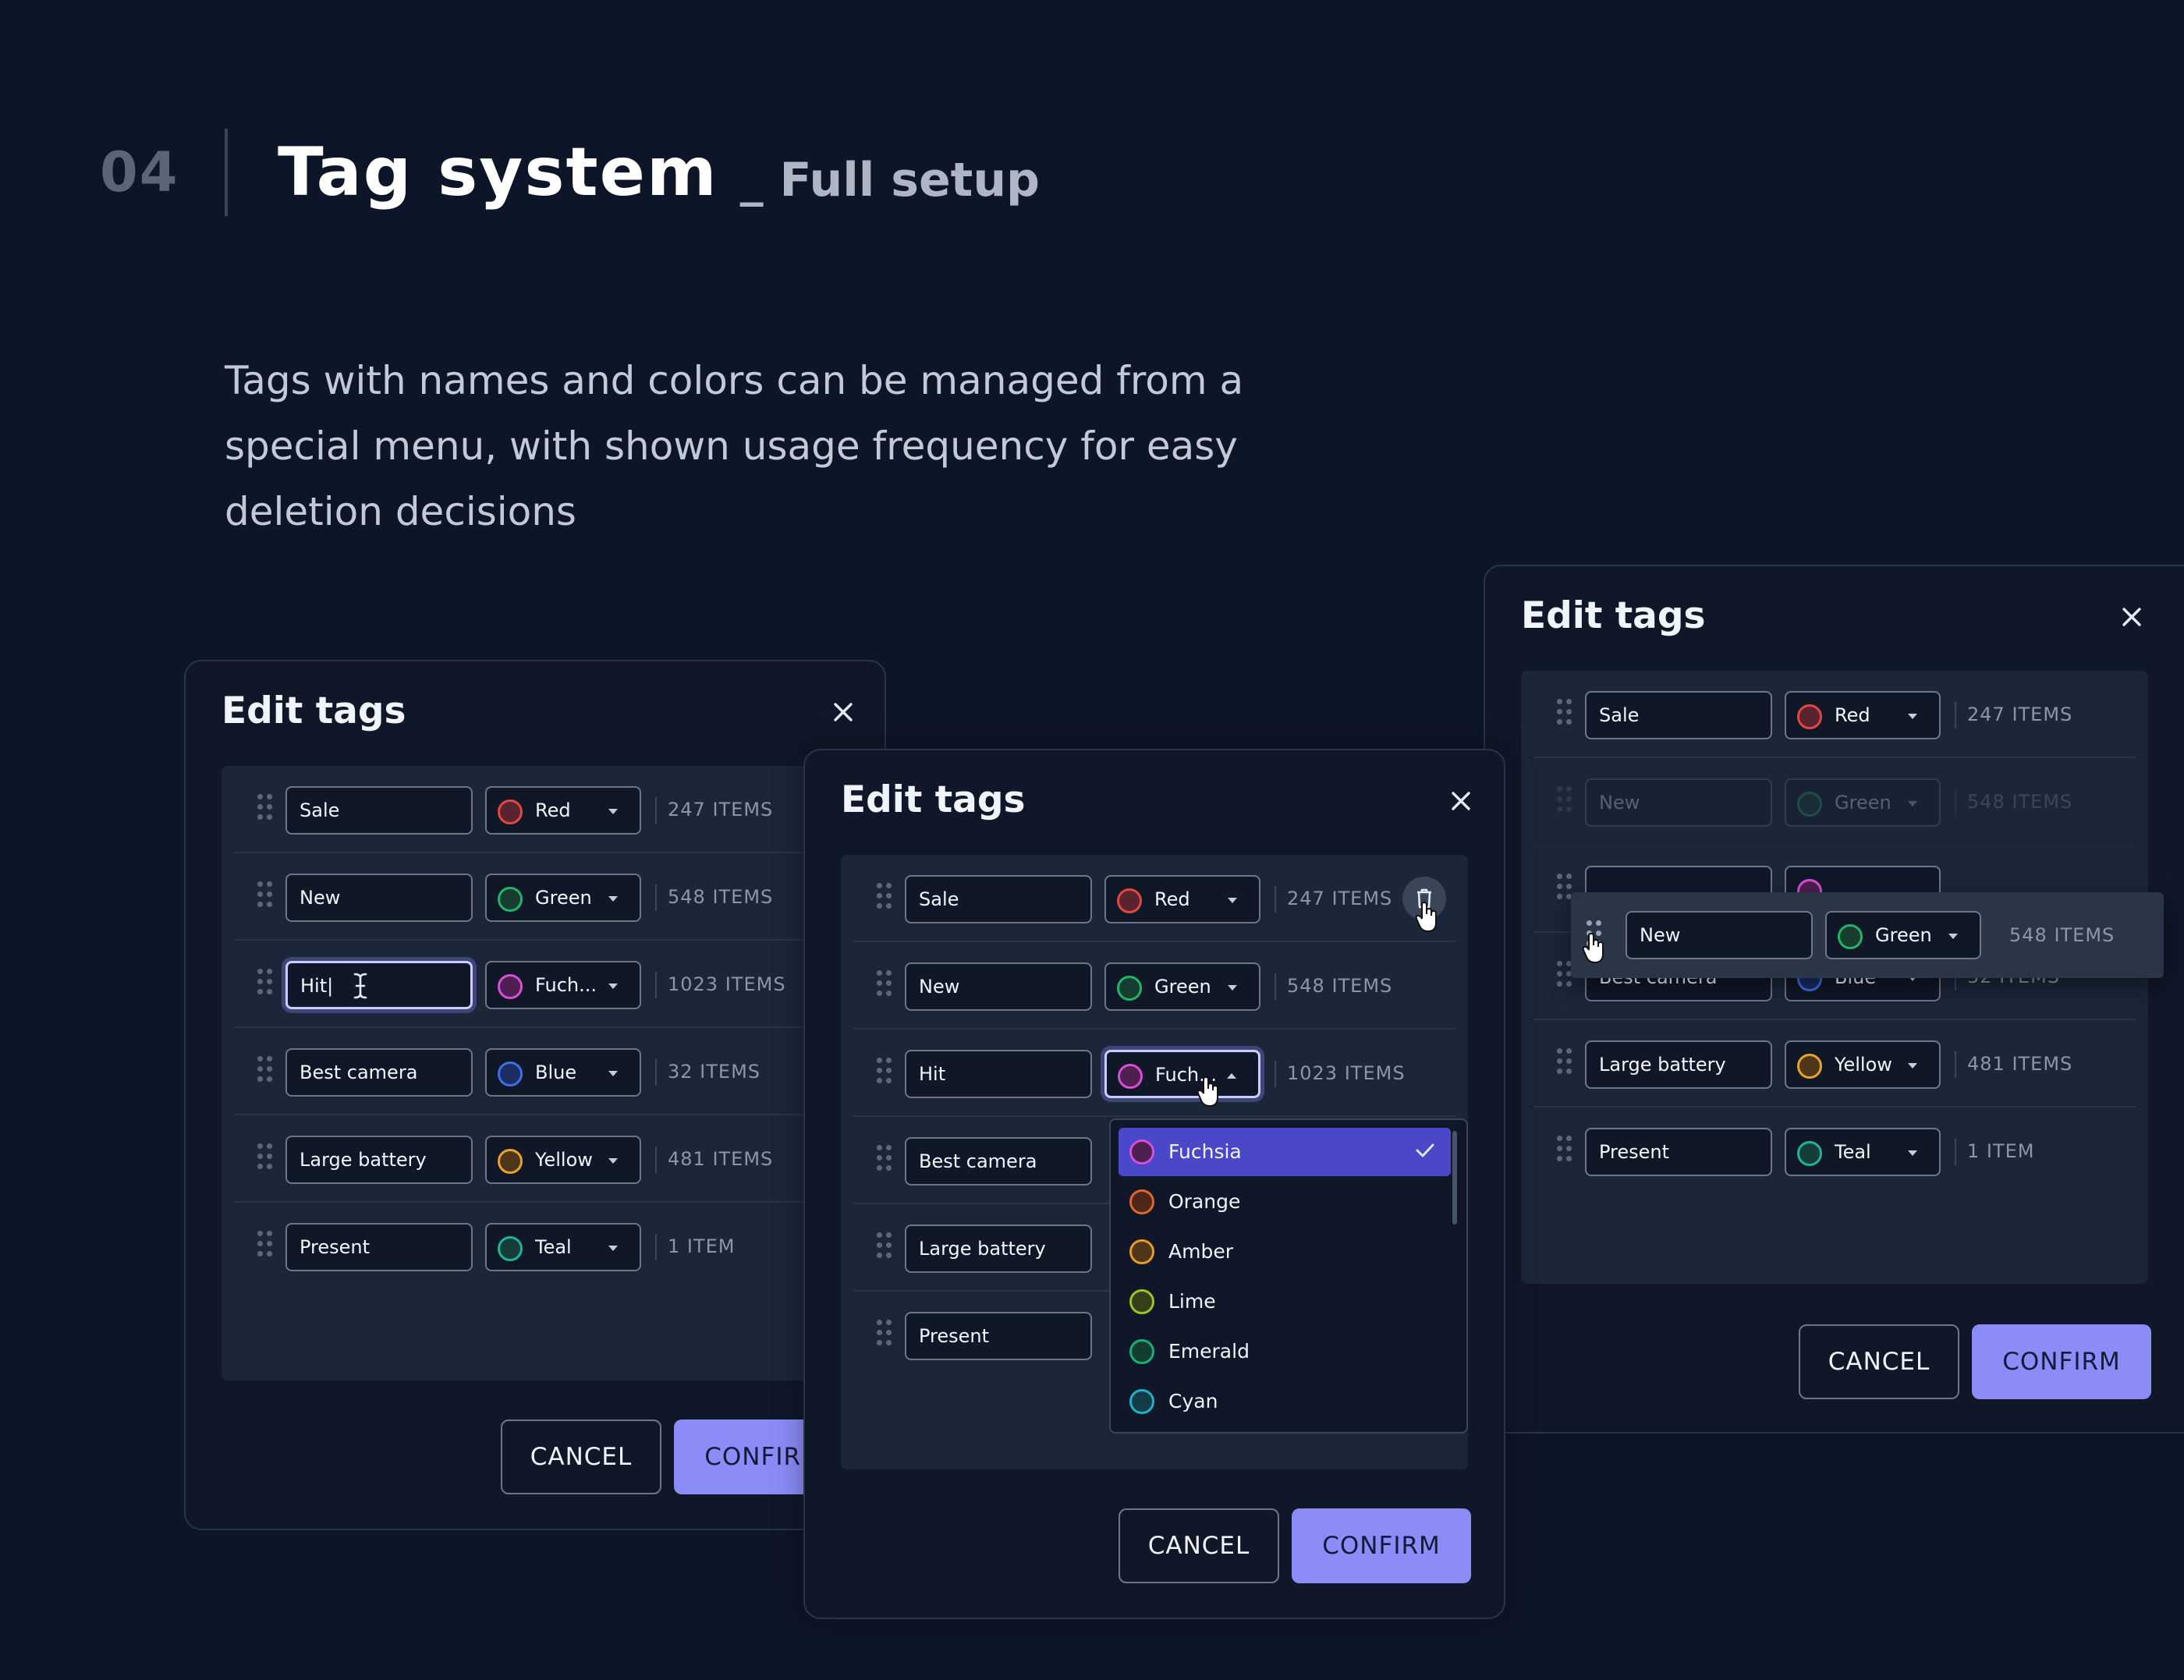 This screenshot has height=1680, width=2184. Describe the element at coordinates (563, 1073) in the screenshot. I see `color-select: Blue` at that location.